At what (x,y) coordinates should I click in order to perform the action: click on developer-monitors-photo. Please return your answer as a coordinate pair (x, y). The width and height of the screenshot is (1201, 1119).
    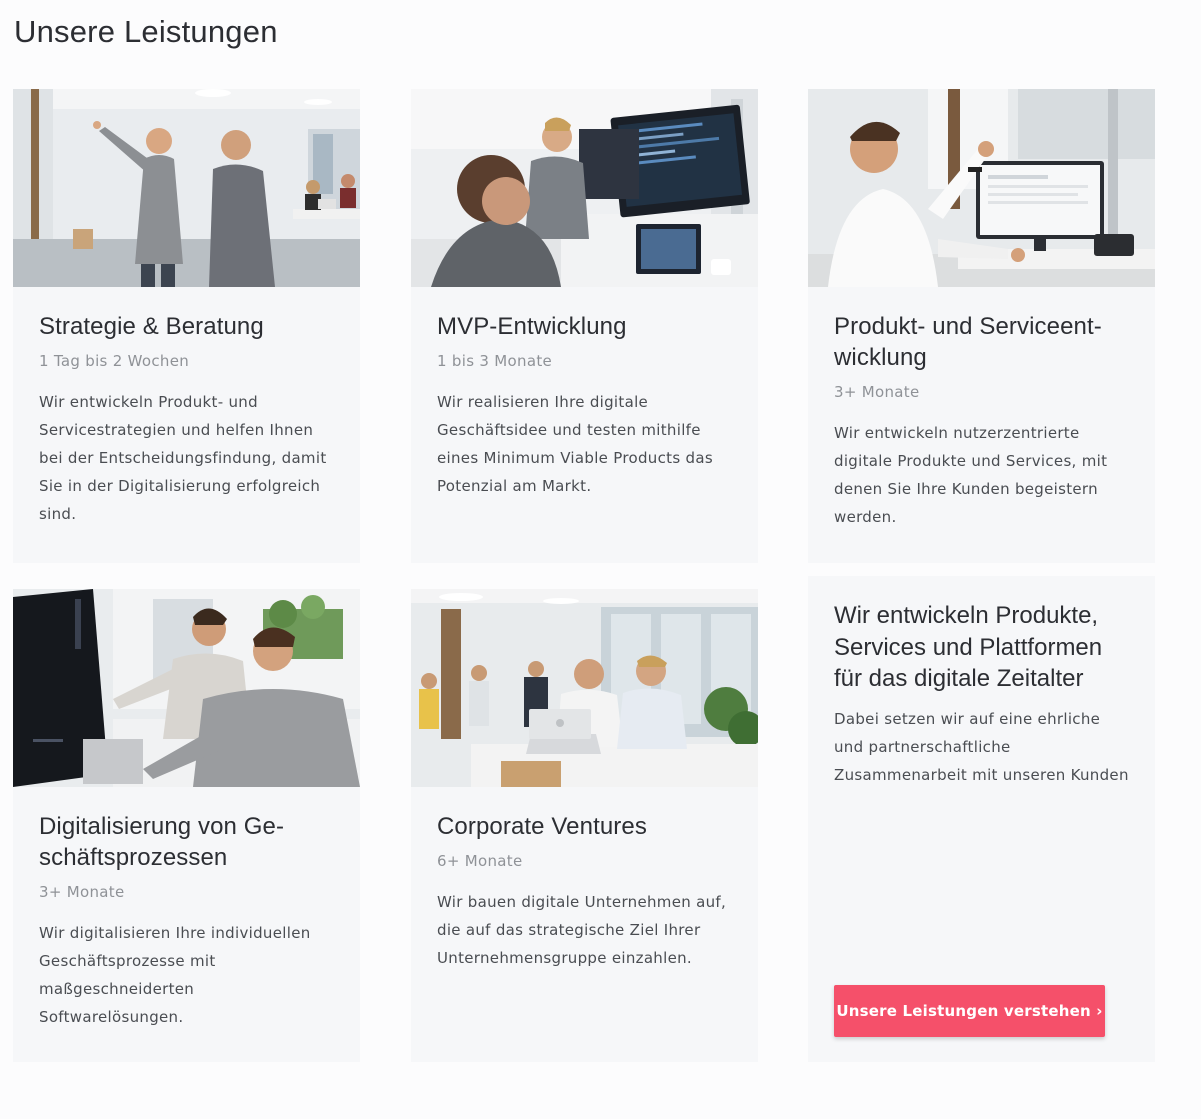
    Looking at the image, I should click on (584, 188).